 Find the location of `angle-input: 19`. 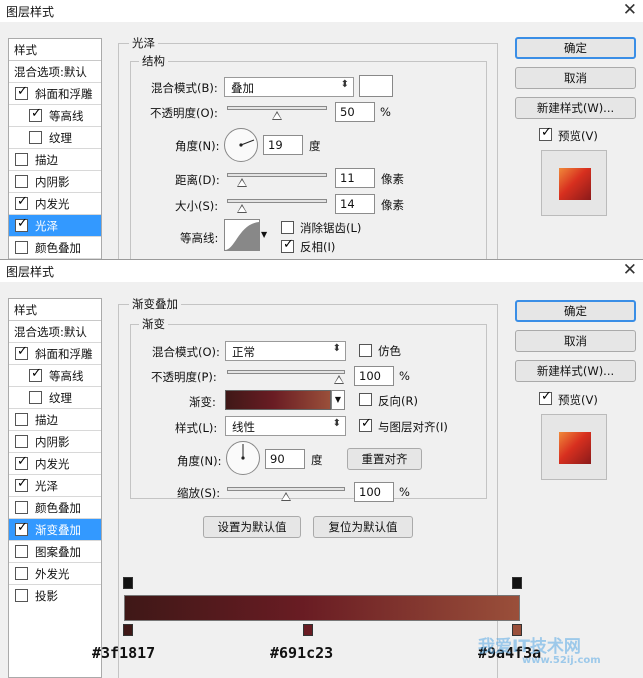

angle-input: 19 is located at coordinates (283, 145).